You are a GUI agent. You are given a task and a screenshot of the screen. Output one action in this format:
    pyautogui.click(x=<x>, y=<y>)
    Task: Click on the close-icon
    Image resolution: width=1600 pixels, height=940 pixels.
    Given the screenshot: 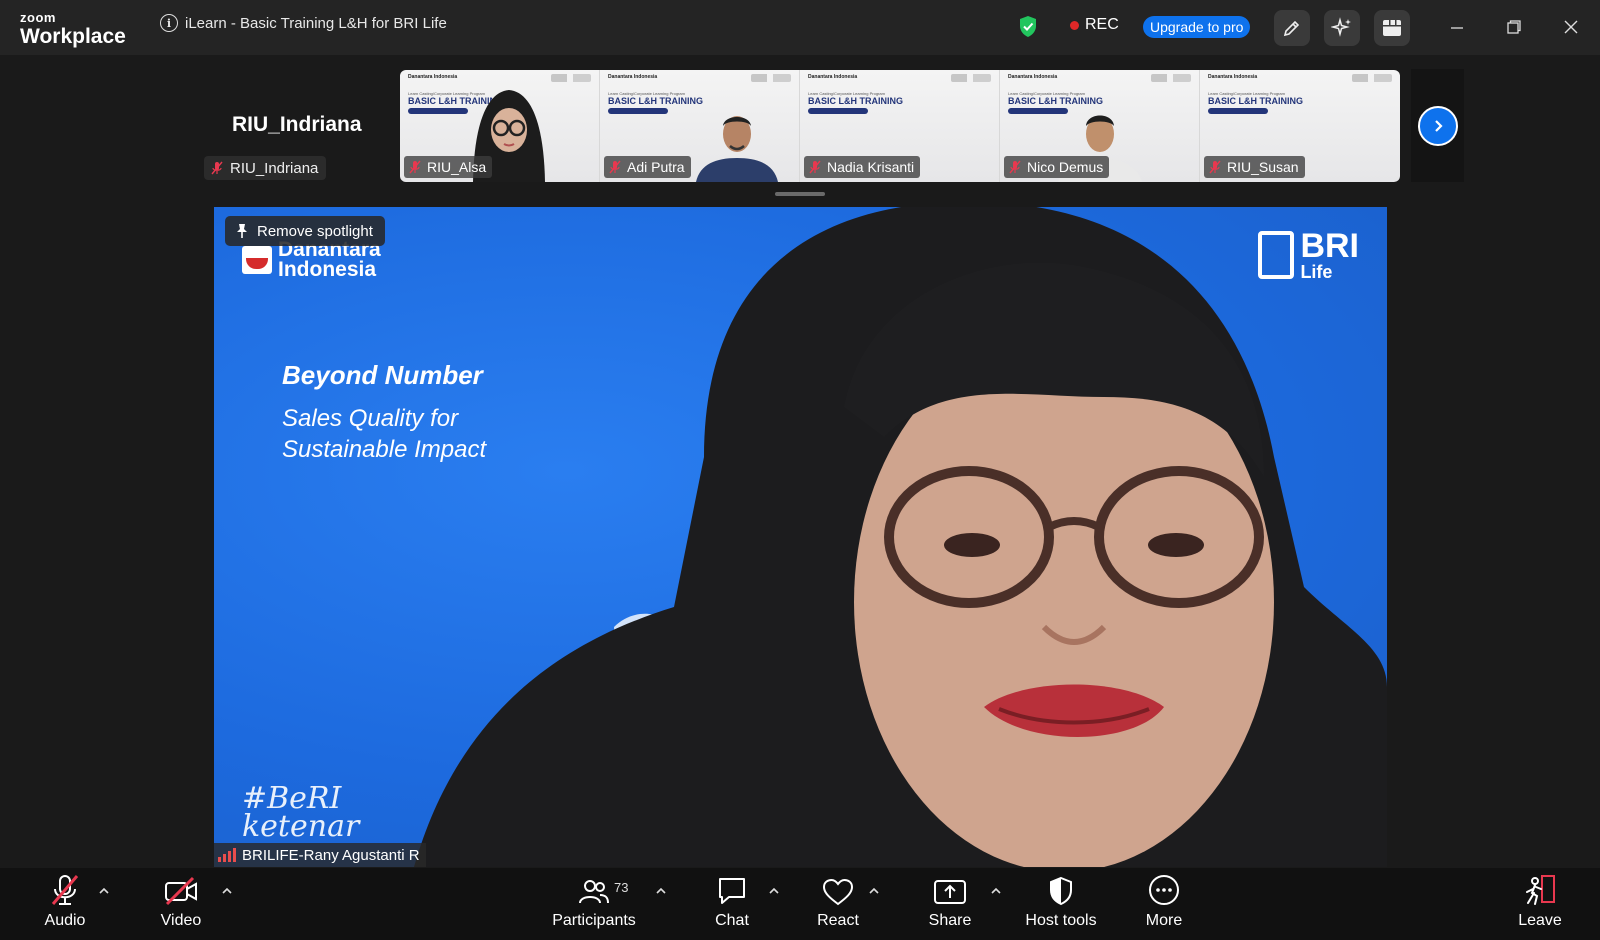 What is the action you would take?
    pyautogui.click(x=1571, y=27)
    